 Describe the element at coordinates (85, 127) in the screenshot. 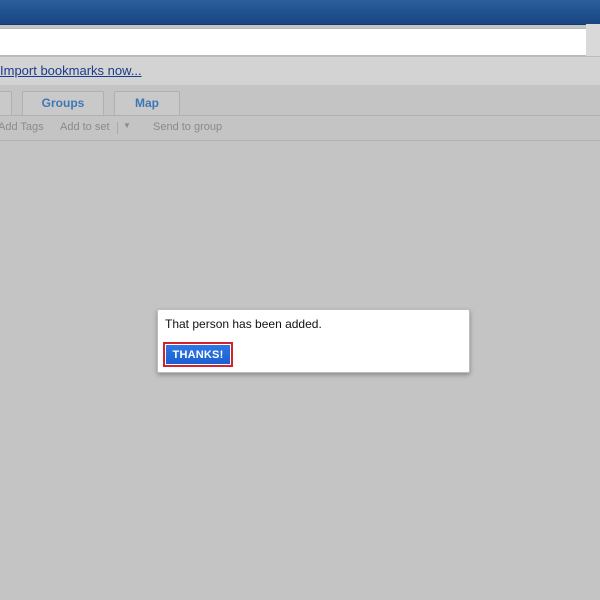

I see `add-to-set-button: Add to set` at that location.